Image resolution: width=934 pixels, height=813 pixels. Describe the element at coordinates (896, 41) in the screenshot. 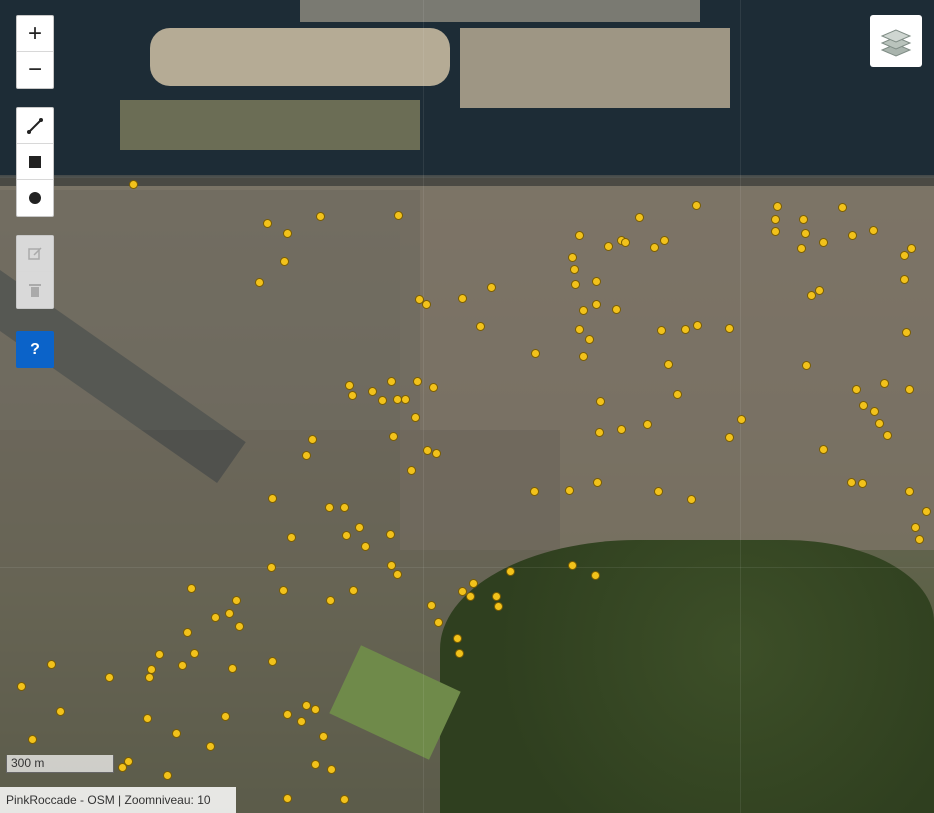

I see `layer-switcher-button` at that location.